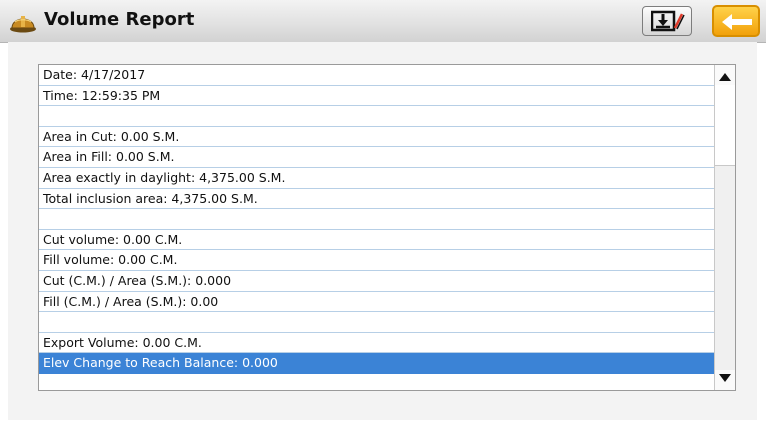 Image resolution: width=766 pixels, height=421 pixels. I want to click on report-row: Area in Cut: 0.00 S.M., so click(377, 137).